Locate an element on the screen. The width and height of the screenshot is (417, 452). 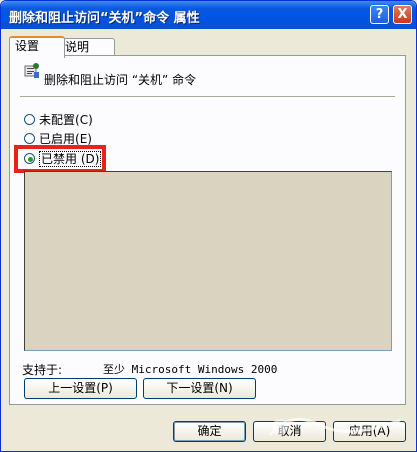
next-setting-button: 下一设置(N) is located at coordinates (199, 388).